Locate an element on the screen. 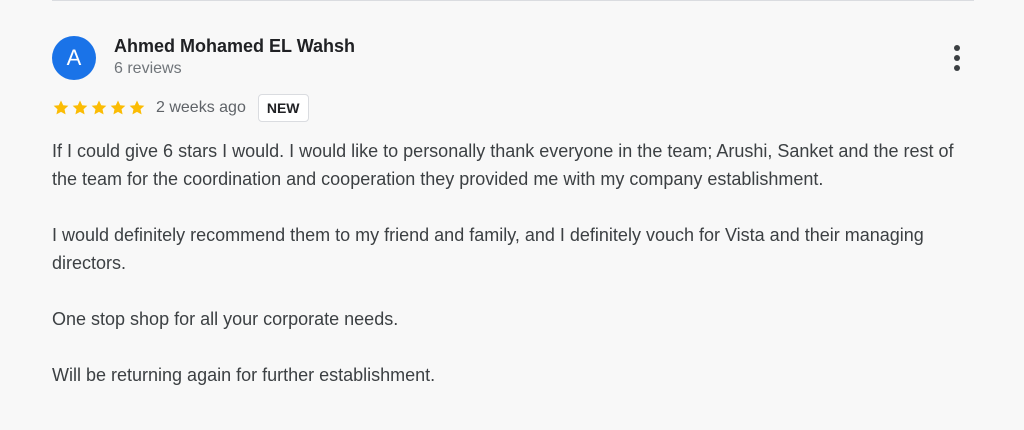  more-vert-icon is located at coordinates (957, 58).